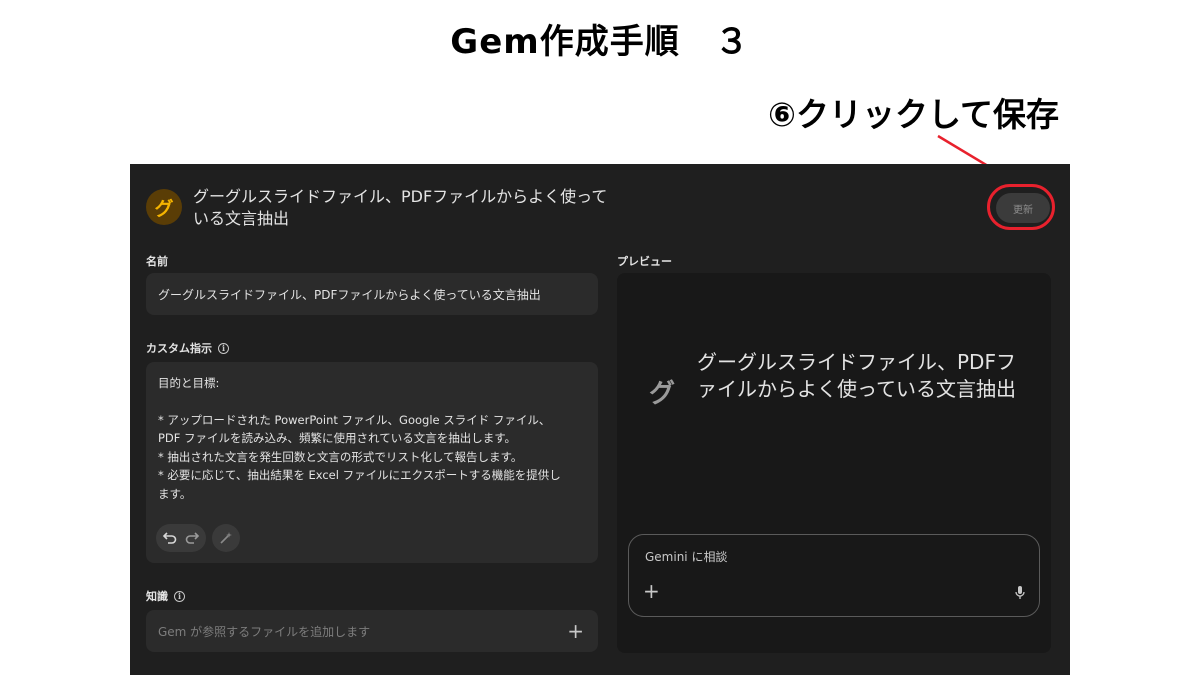 Image resolution: width=1200 pixels, height=675 pixels. What do you see at coordinates (164, 207) in the screenshot?
I see `gem-avatar: グ` at bounding box center [164, 207].